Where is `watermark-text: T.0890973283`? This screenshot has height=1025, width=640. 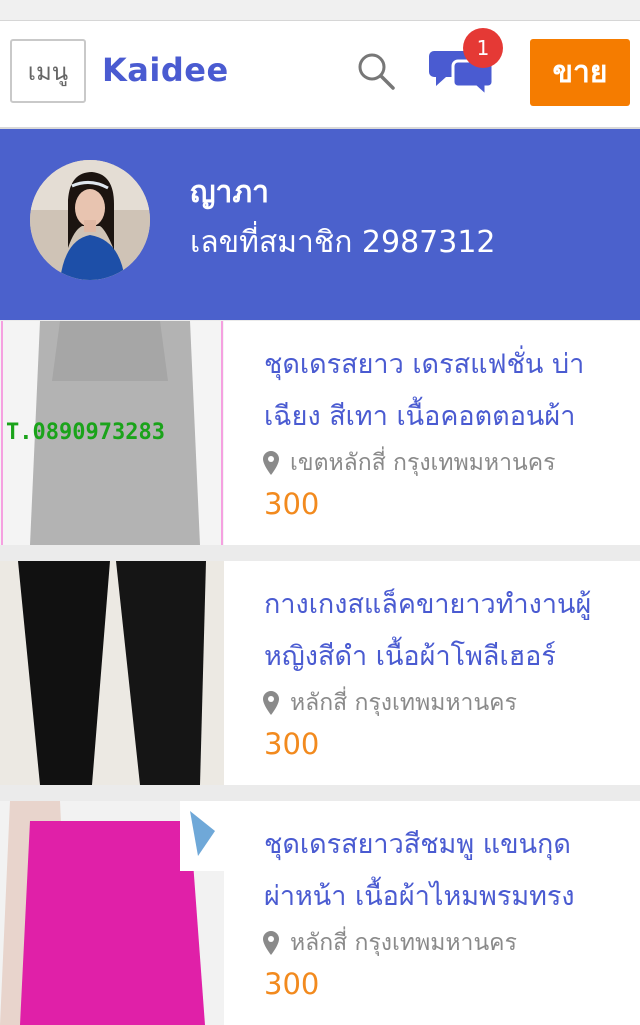 watermark-text: T.0890973283 is located at coordinates (85, 432).